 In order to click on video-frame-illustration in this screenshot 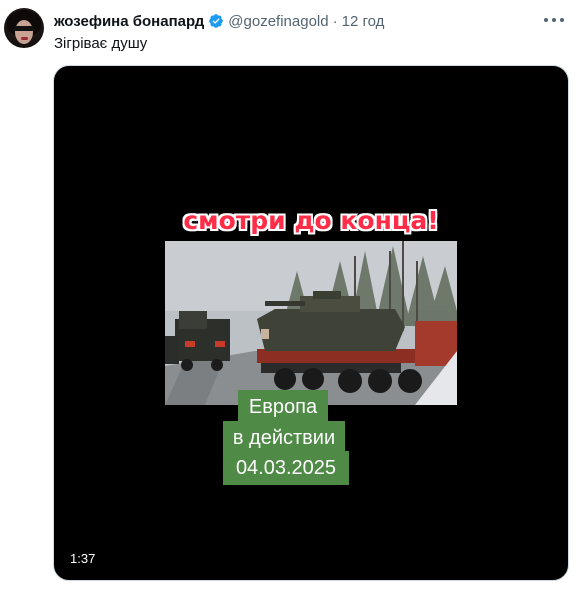, I will do `click(311, 323)`.